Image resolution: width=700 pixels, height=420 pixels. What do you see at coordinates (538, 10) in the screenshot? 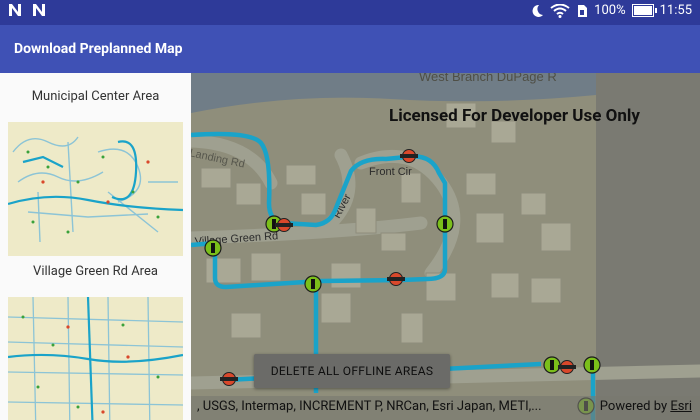
I see `do-not-disturb-moon-icon` at bounding box center [538, 10].